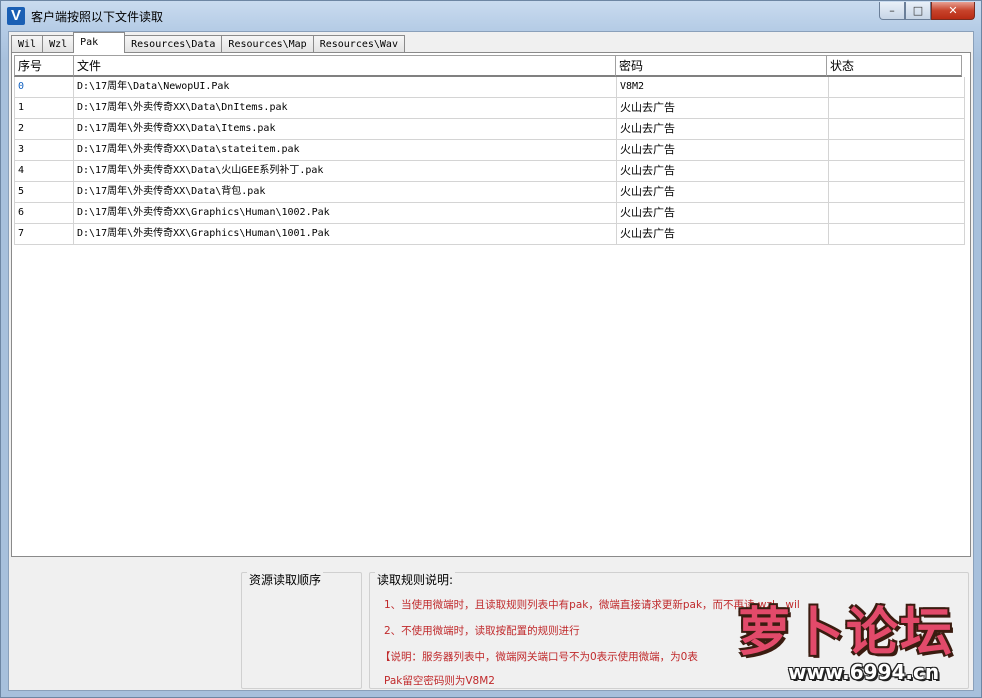  Describe the element at coordinates (267, 44) in the screenshot. I see `tab-resources-map: Resources\Map` at that location.